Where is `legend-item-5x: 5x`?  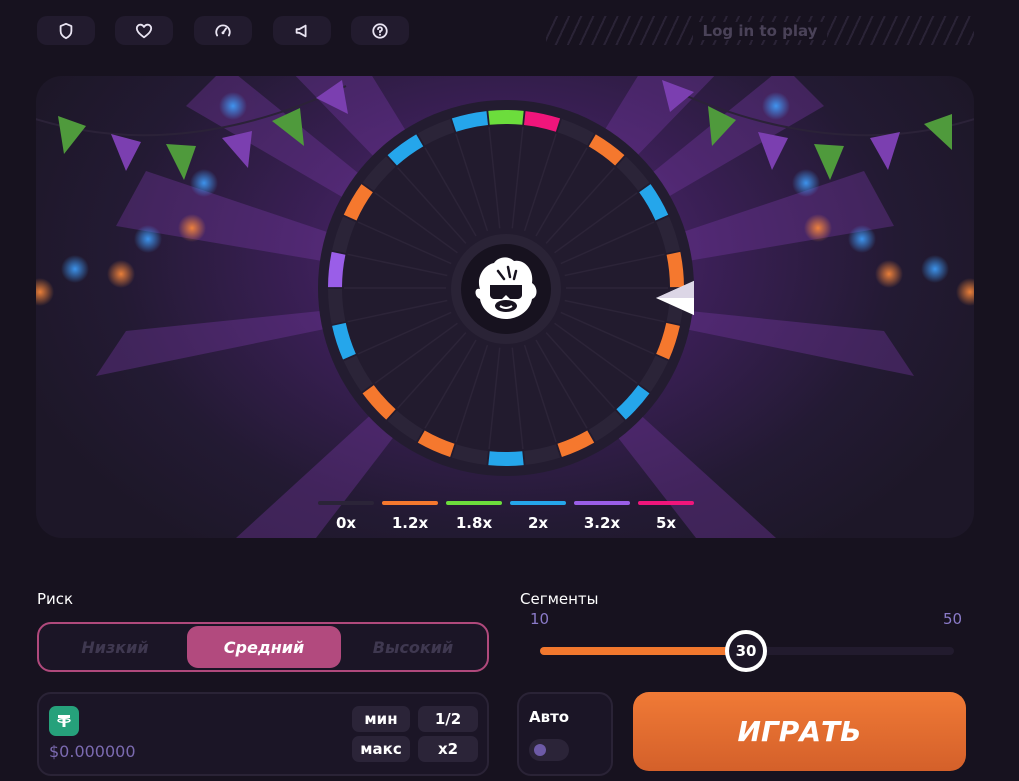
legend-item-5x: 5x is located at coordinates (666, 516).